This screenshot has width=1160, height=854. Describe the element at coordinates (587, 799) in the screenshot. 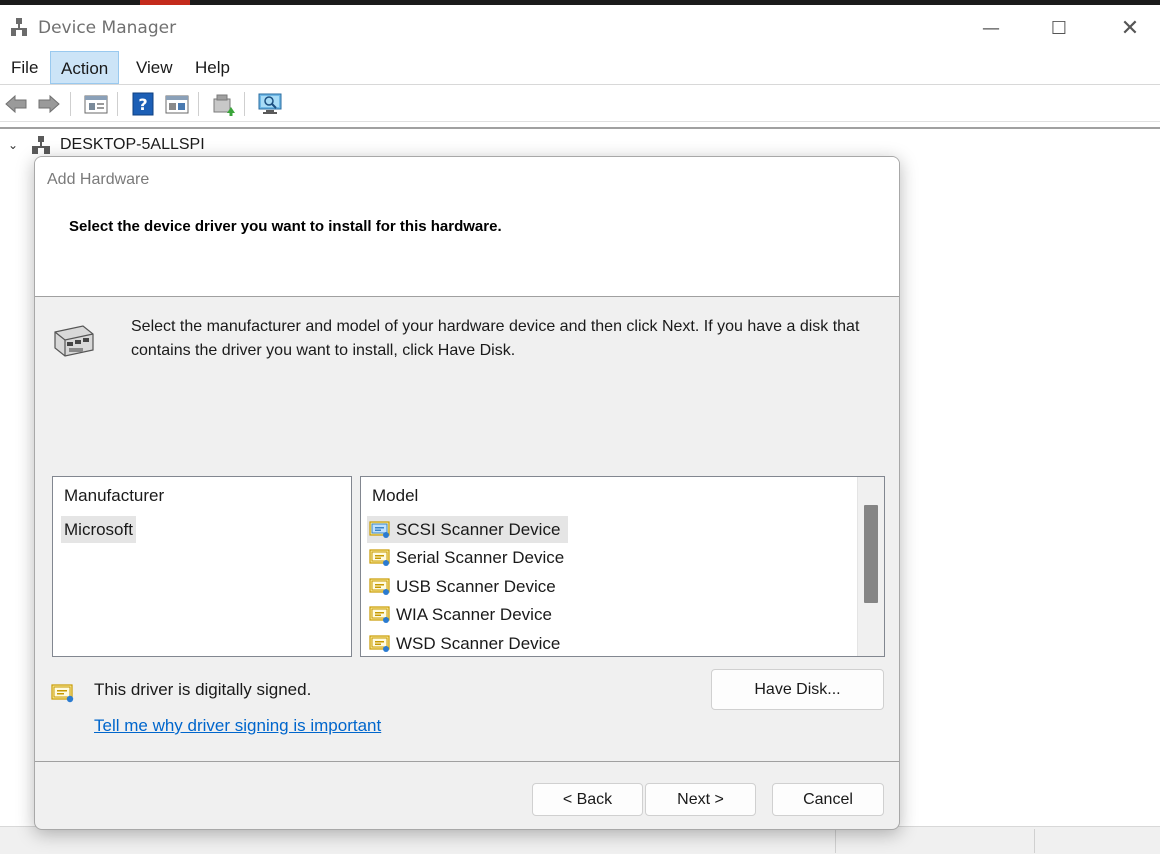

I see `back-button: < Back` at that location.